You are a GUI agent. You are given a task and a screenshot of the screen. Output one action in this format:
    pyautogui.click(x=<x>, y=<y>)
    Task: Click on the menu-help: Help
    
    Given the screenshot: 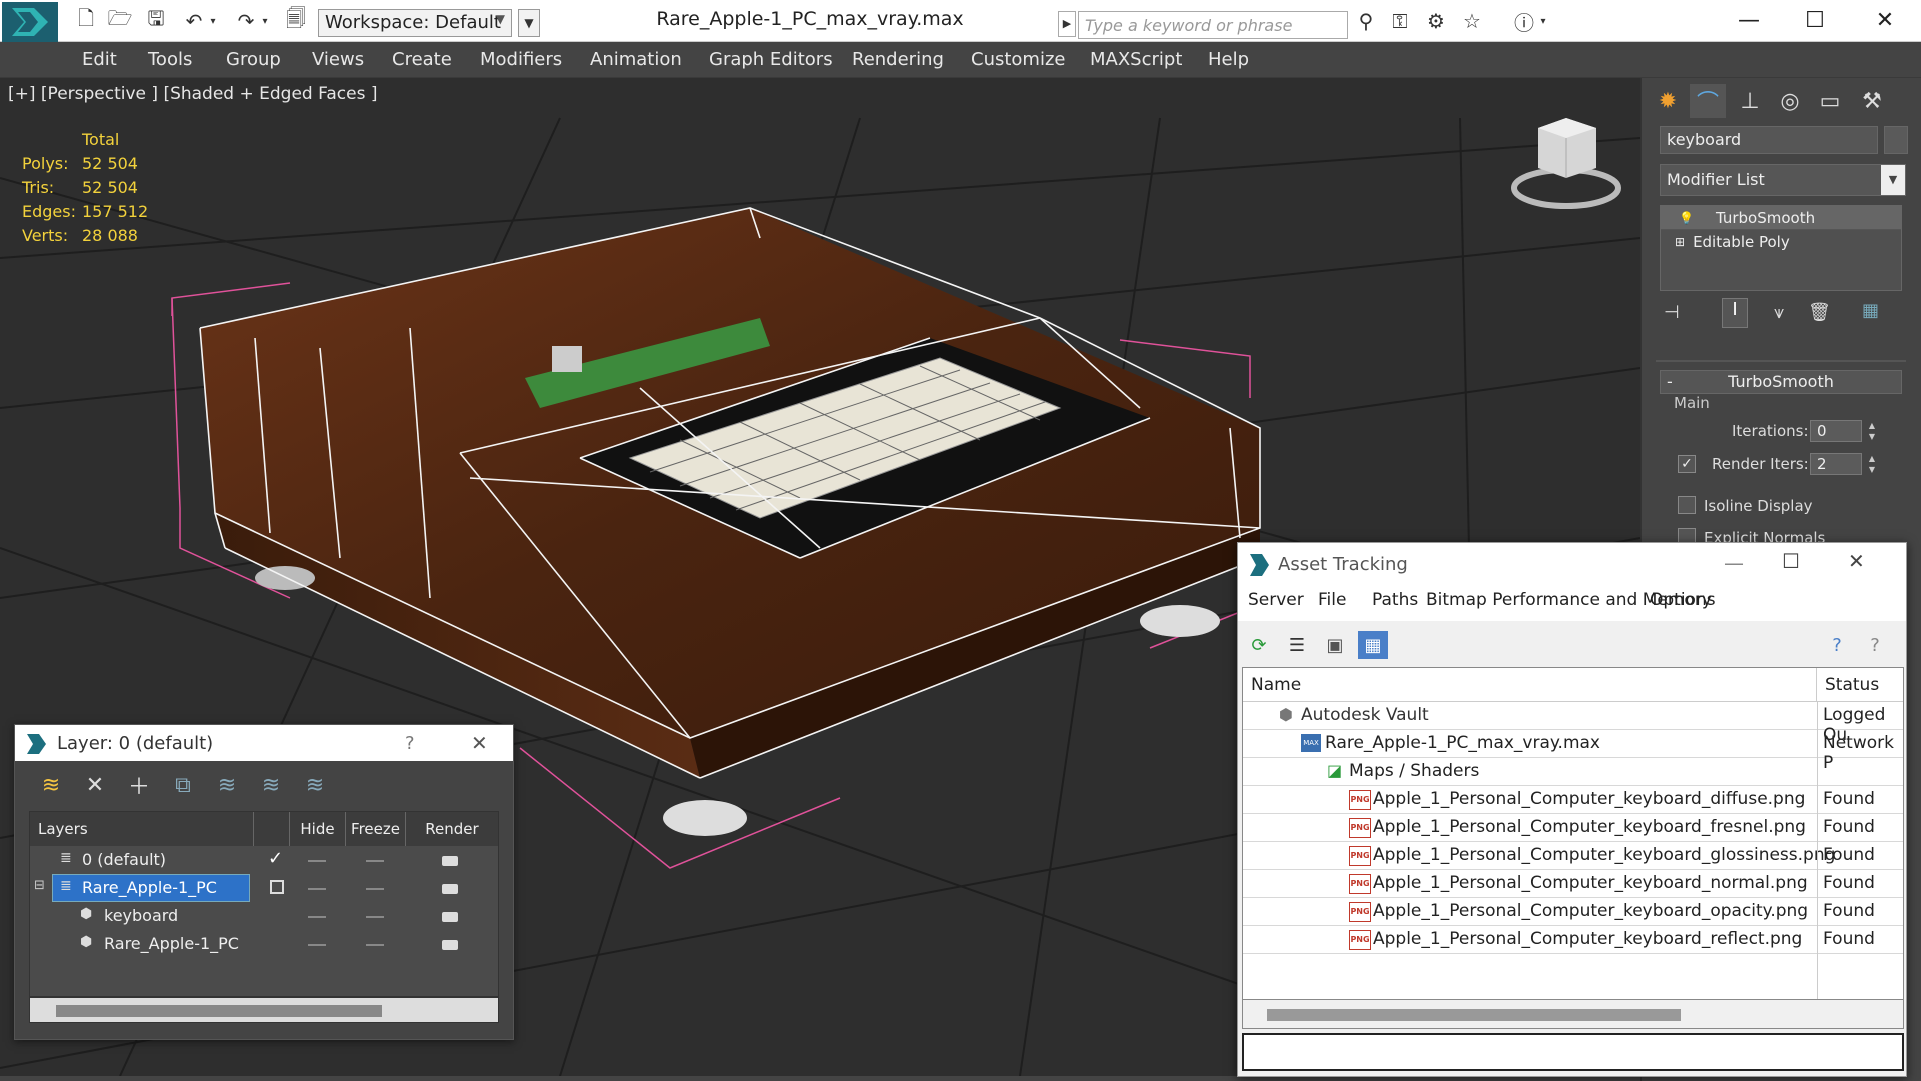 What is the action you would take?
    pyautogui.click(x=1228, y=59)
    